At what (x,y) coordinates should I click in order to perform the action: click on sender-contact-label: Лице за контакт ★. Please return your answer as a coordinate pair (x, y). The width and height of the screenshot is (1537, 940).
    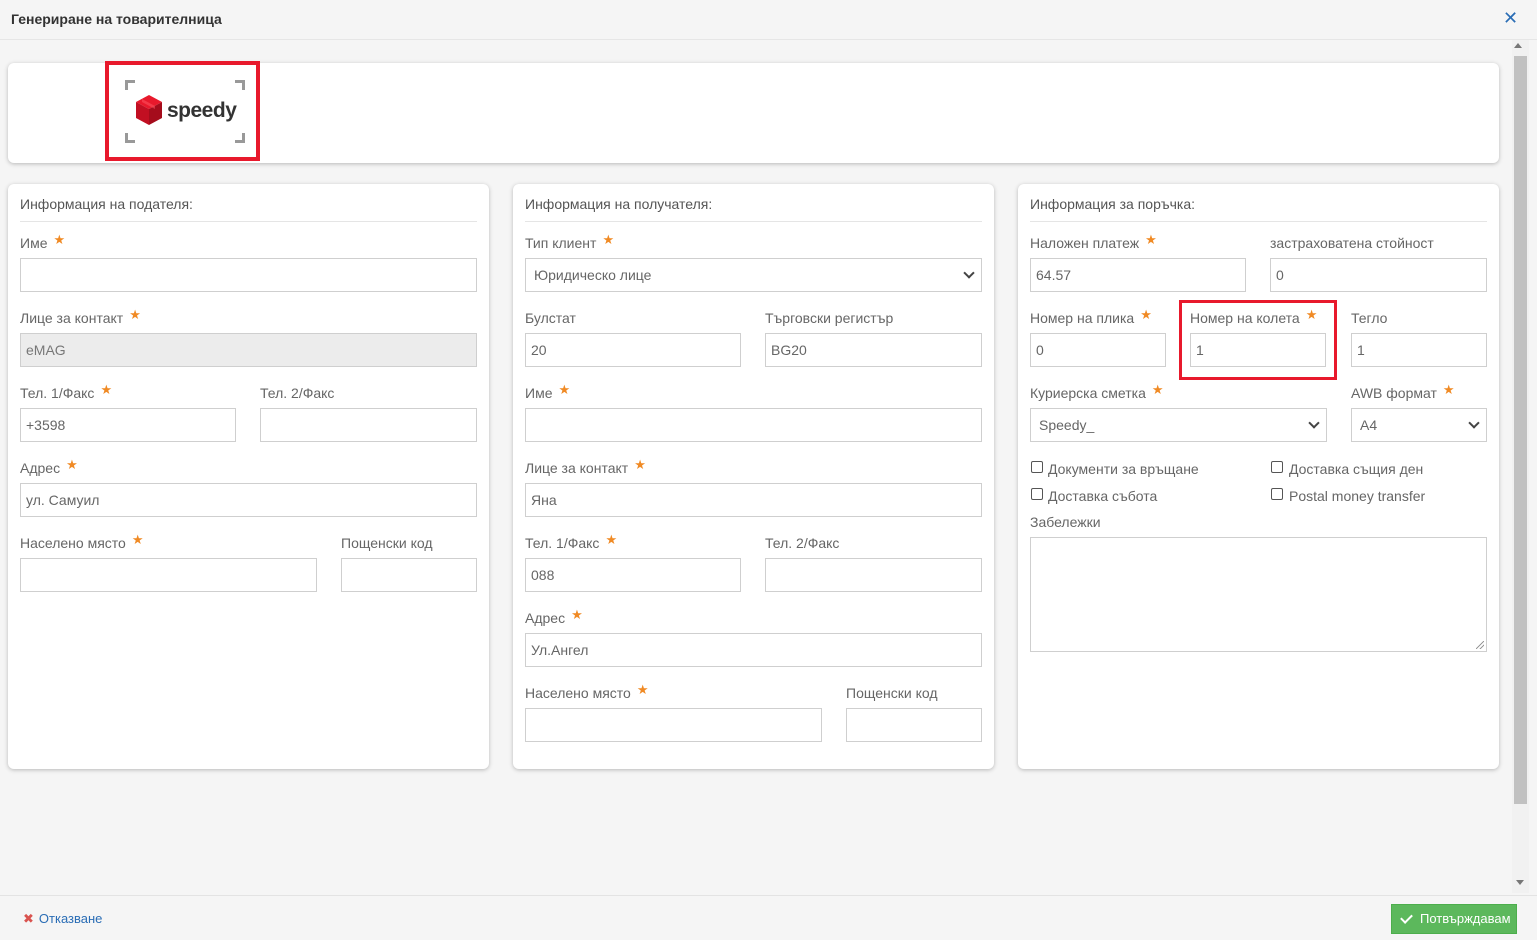
    Looking at the image, I should click on (80, 316).